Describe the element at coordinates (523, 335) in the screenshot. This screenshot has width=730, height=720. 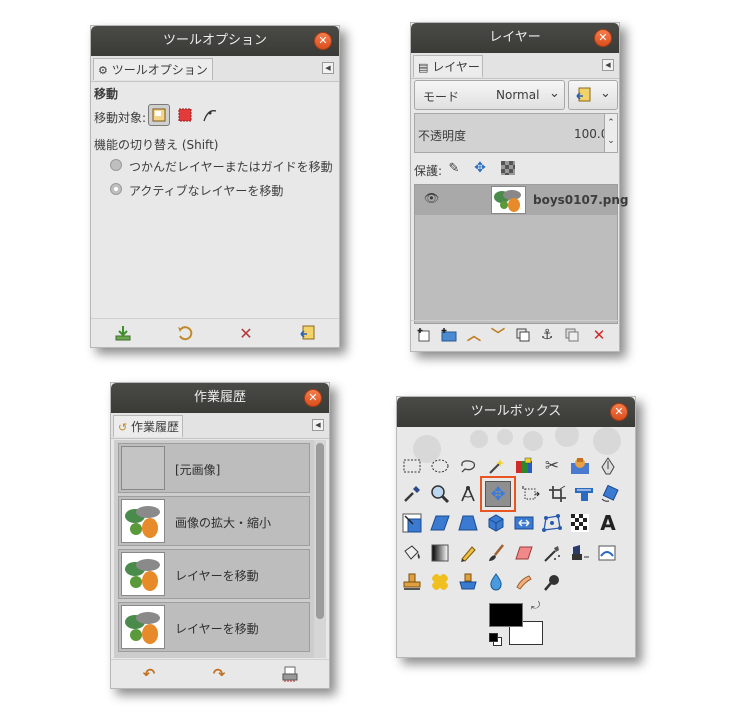
I see `duplicate-layer-button` at that location.